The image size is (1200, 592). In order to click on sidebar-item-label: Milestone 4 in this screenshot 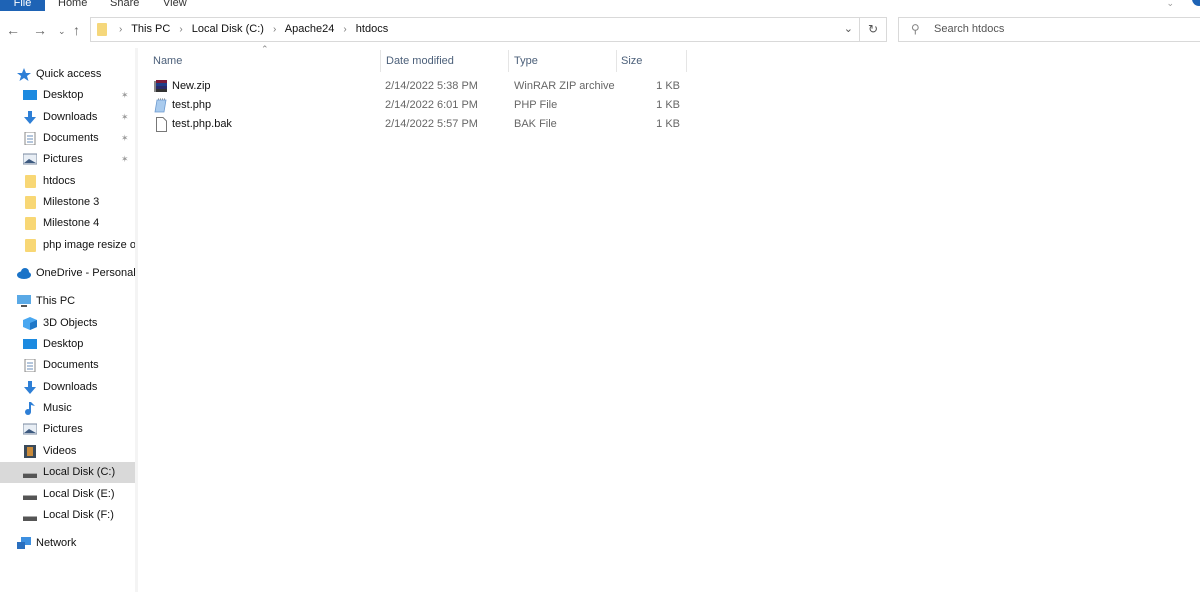, I will do `click(71, 223)`.